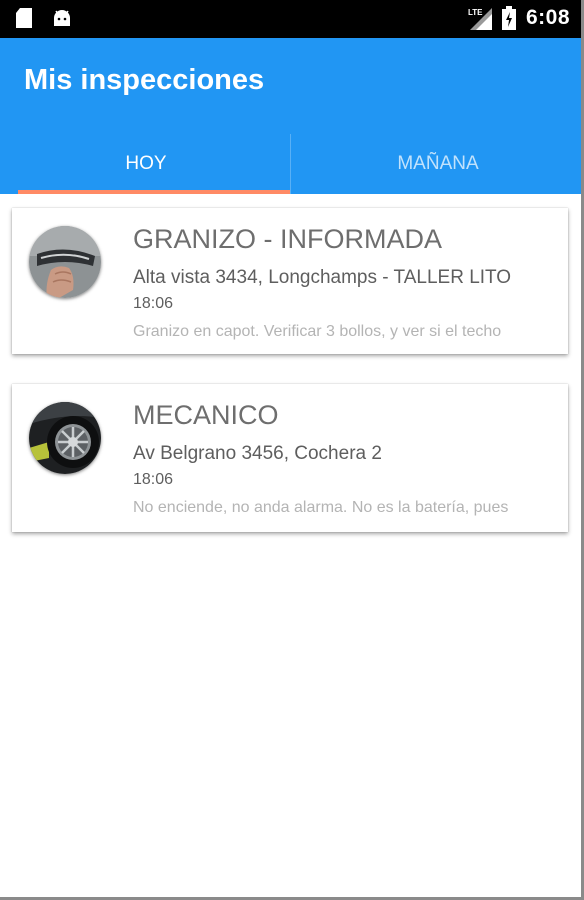 The width and height of the screenshot is (584, 900). What do you see at coordinates (287, 239) in the screenshot?
I see `inspection-title: GRANIZO - INFORMADA` at bounding box center [287, 239].